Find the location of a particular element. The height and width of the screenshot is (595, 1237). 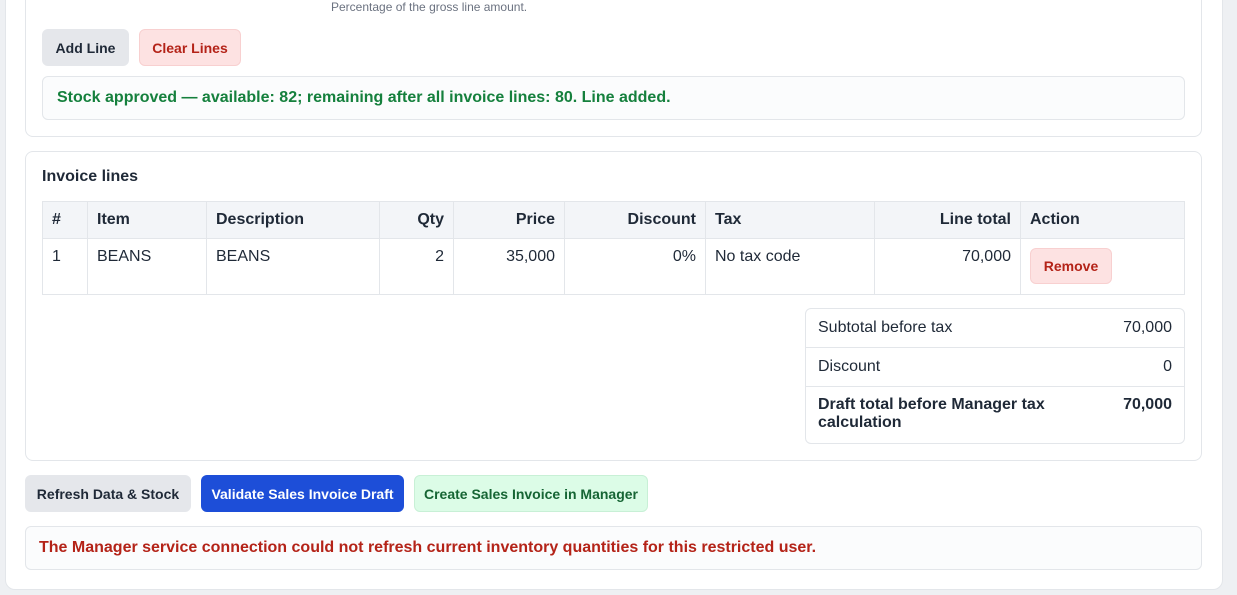

create-invoice-button: Create Sales Invoice in Manager is located at coordinates (531, 493).